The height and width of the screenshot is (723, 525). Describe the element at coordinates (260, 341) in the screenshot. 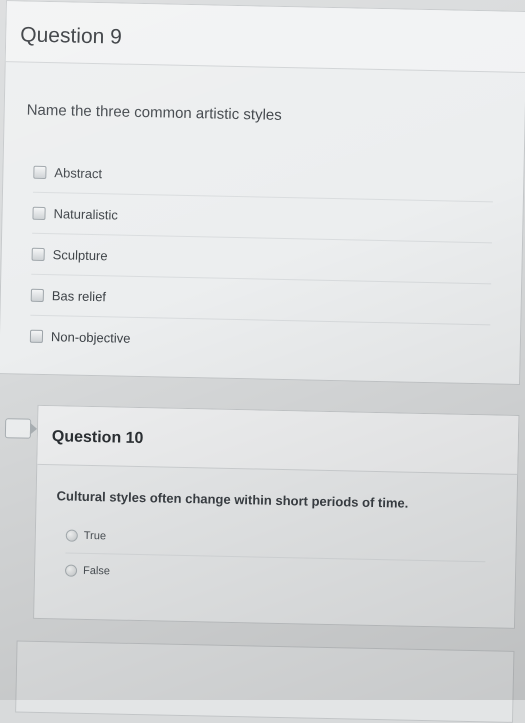

I see `option-non-objective: Non-objective` at that location.